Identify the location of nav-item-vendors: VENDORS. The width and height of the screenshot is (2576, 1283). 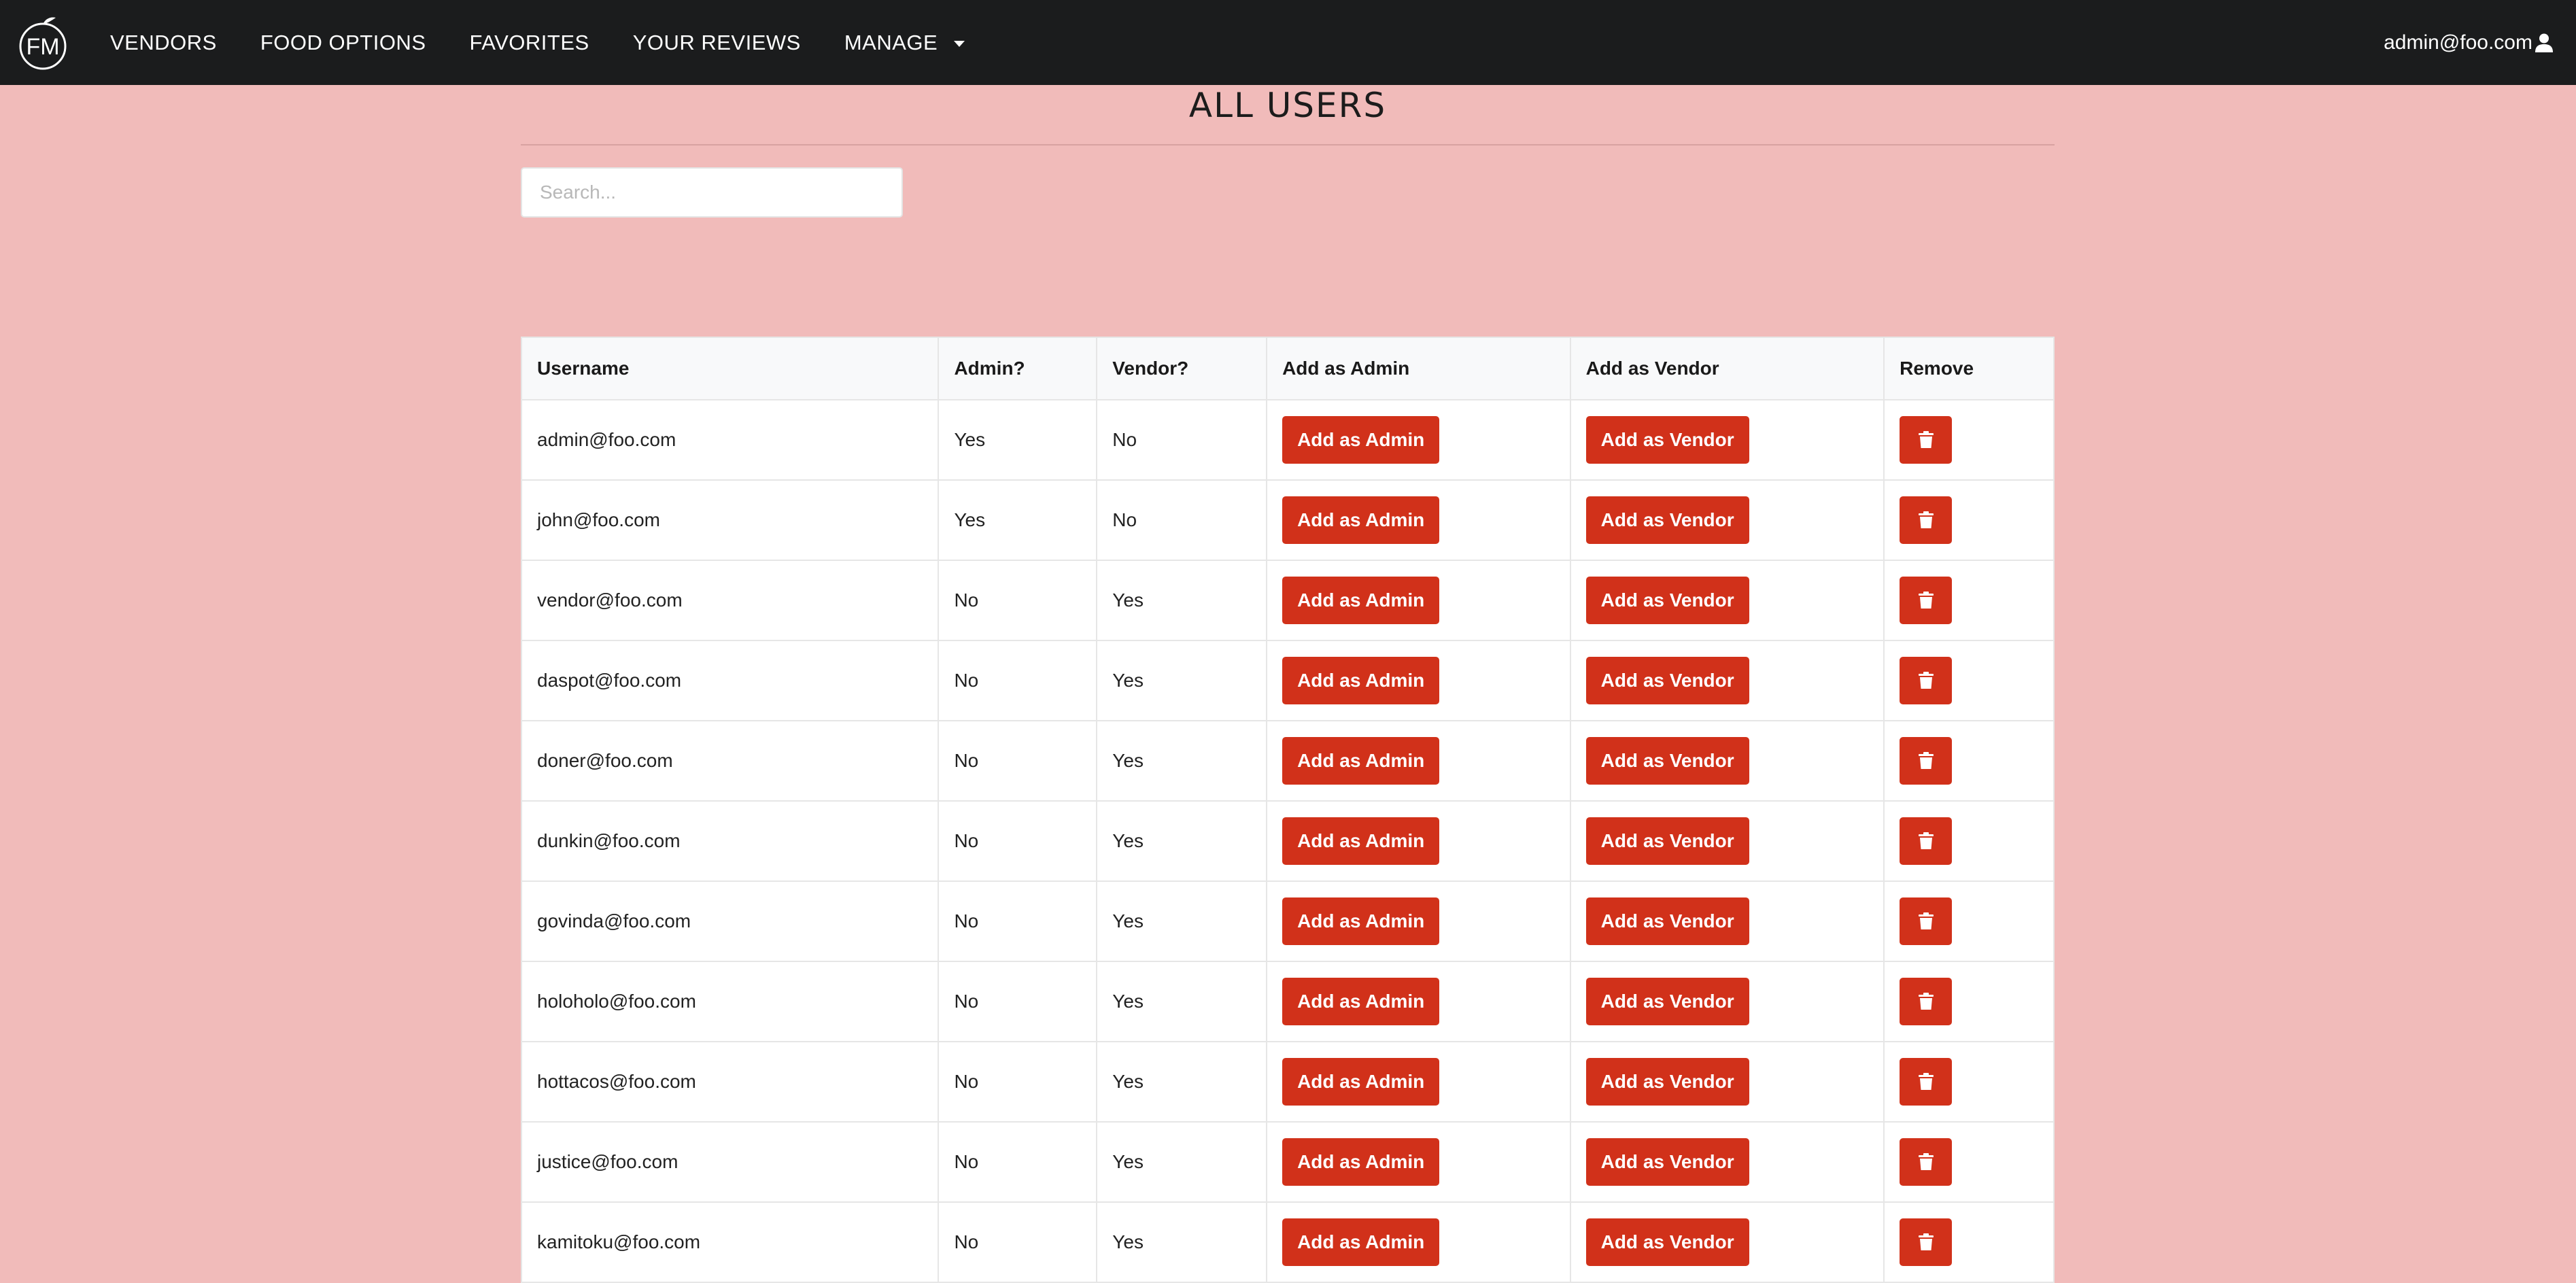
(163, 43).